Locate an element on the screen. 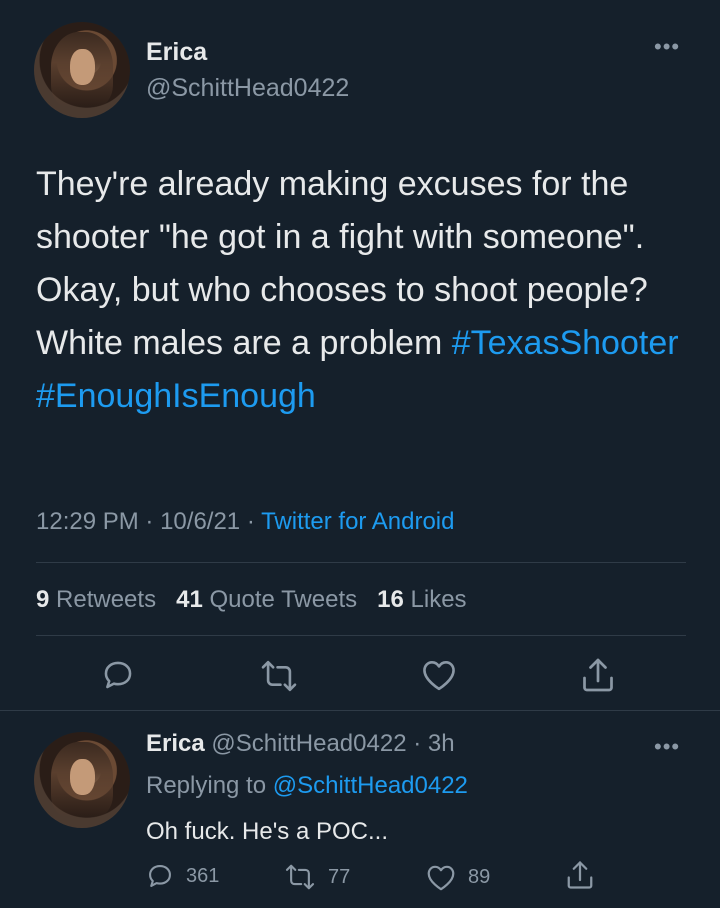 Image resolution: width=720 pixels, height=908 pixels. quote-tweets-stat: 41 Quote Tweets is located at coordinates (266, 599).